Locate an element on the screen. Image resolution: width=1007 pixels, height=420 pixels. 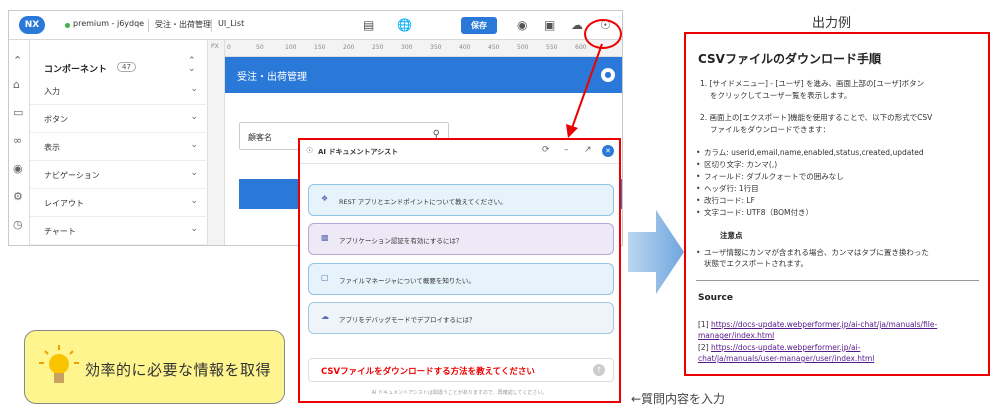
vertical-ruler: PX is located at coordinates (216, 142).